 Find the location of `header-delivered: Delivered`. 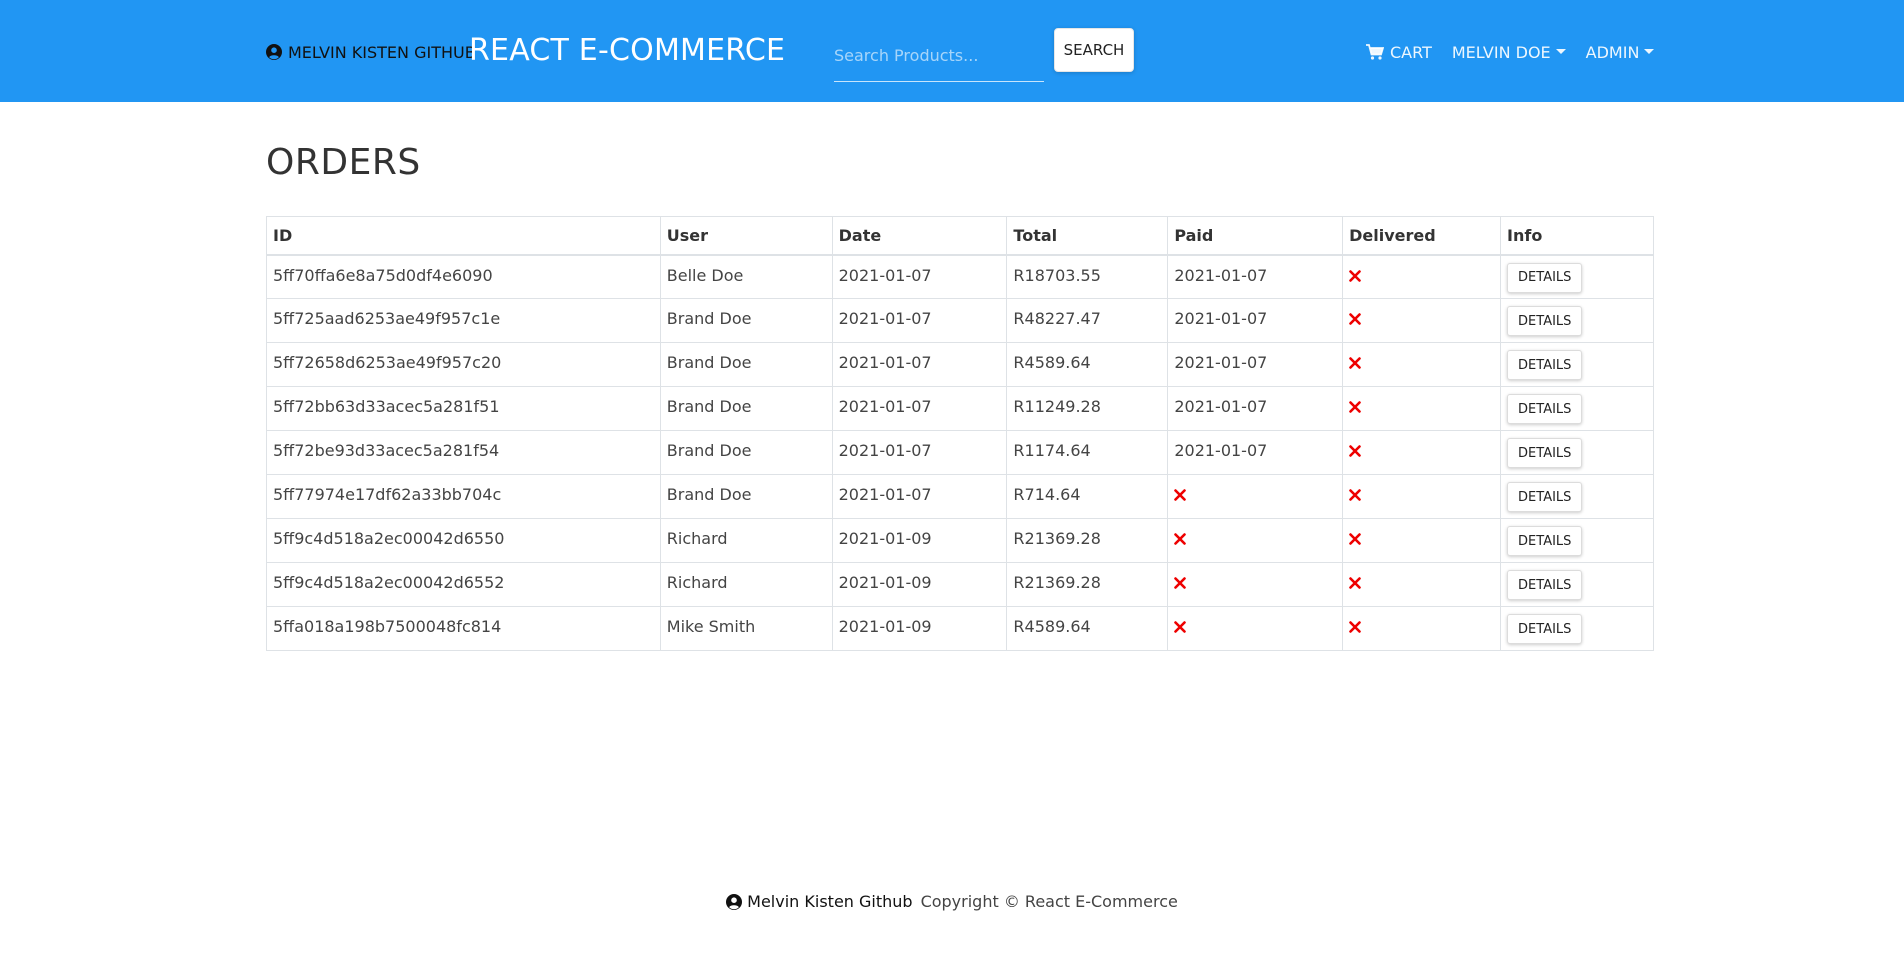

header-delivered: Delivered is located at coordinates (1422, 236).